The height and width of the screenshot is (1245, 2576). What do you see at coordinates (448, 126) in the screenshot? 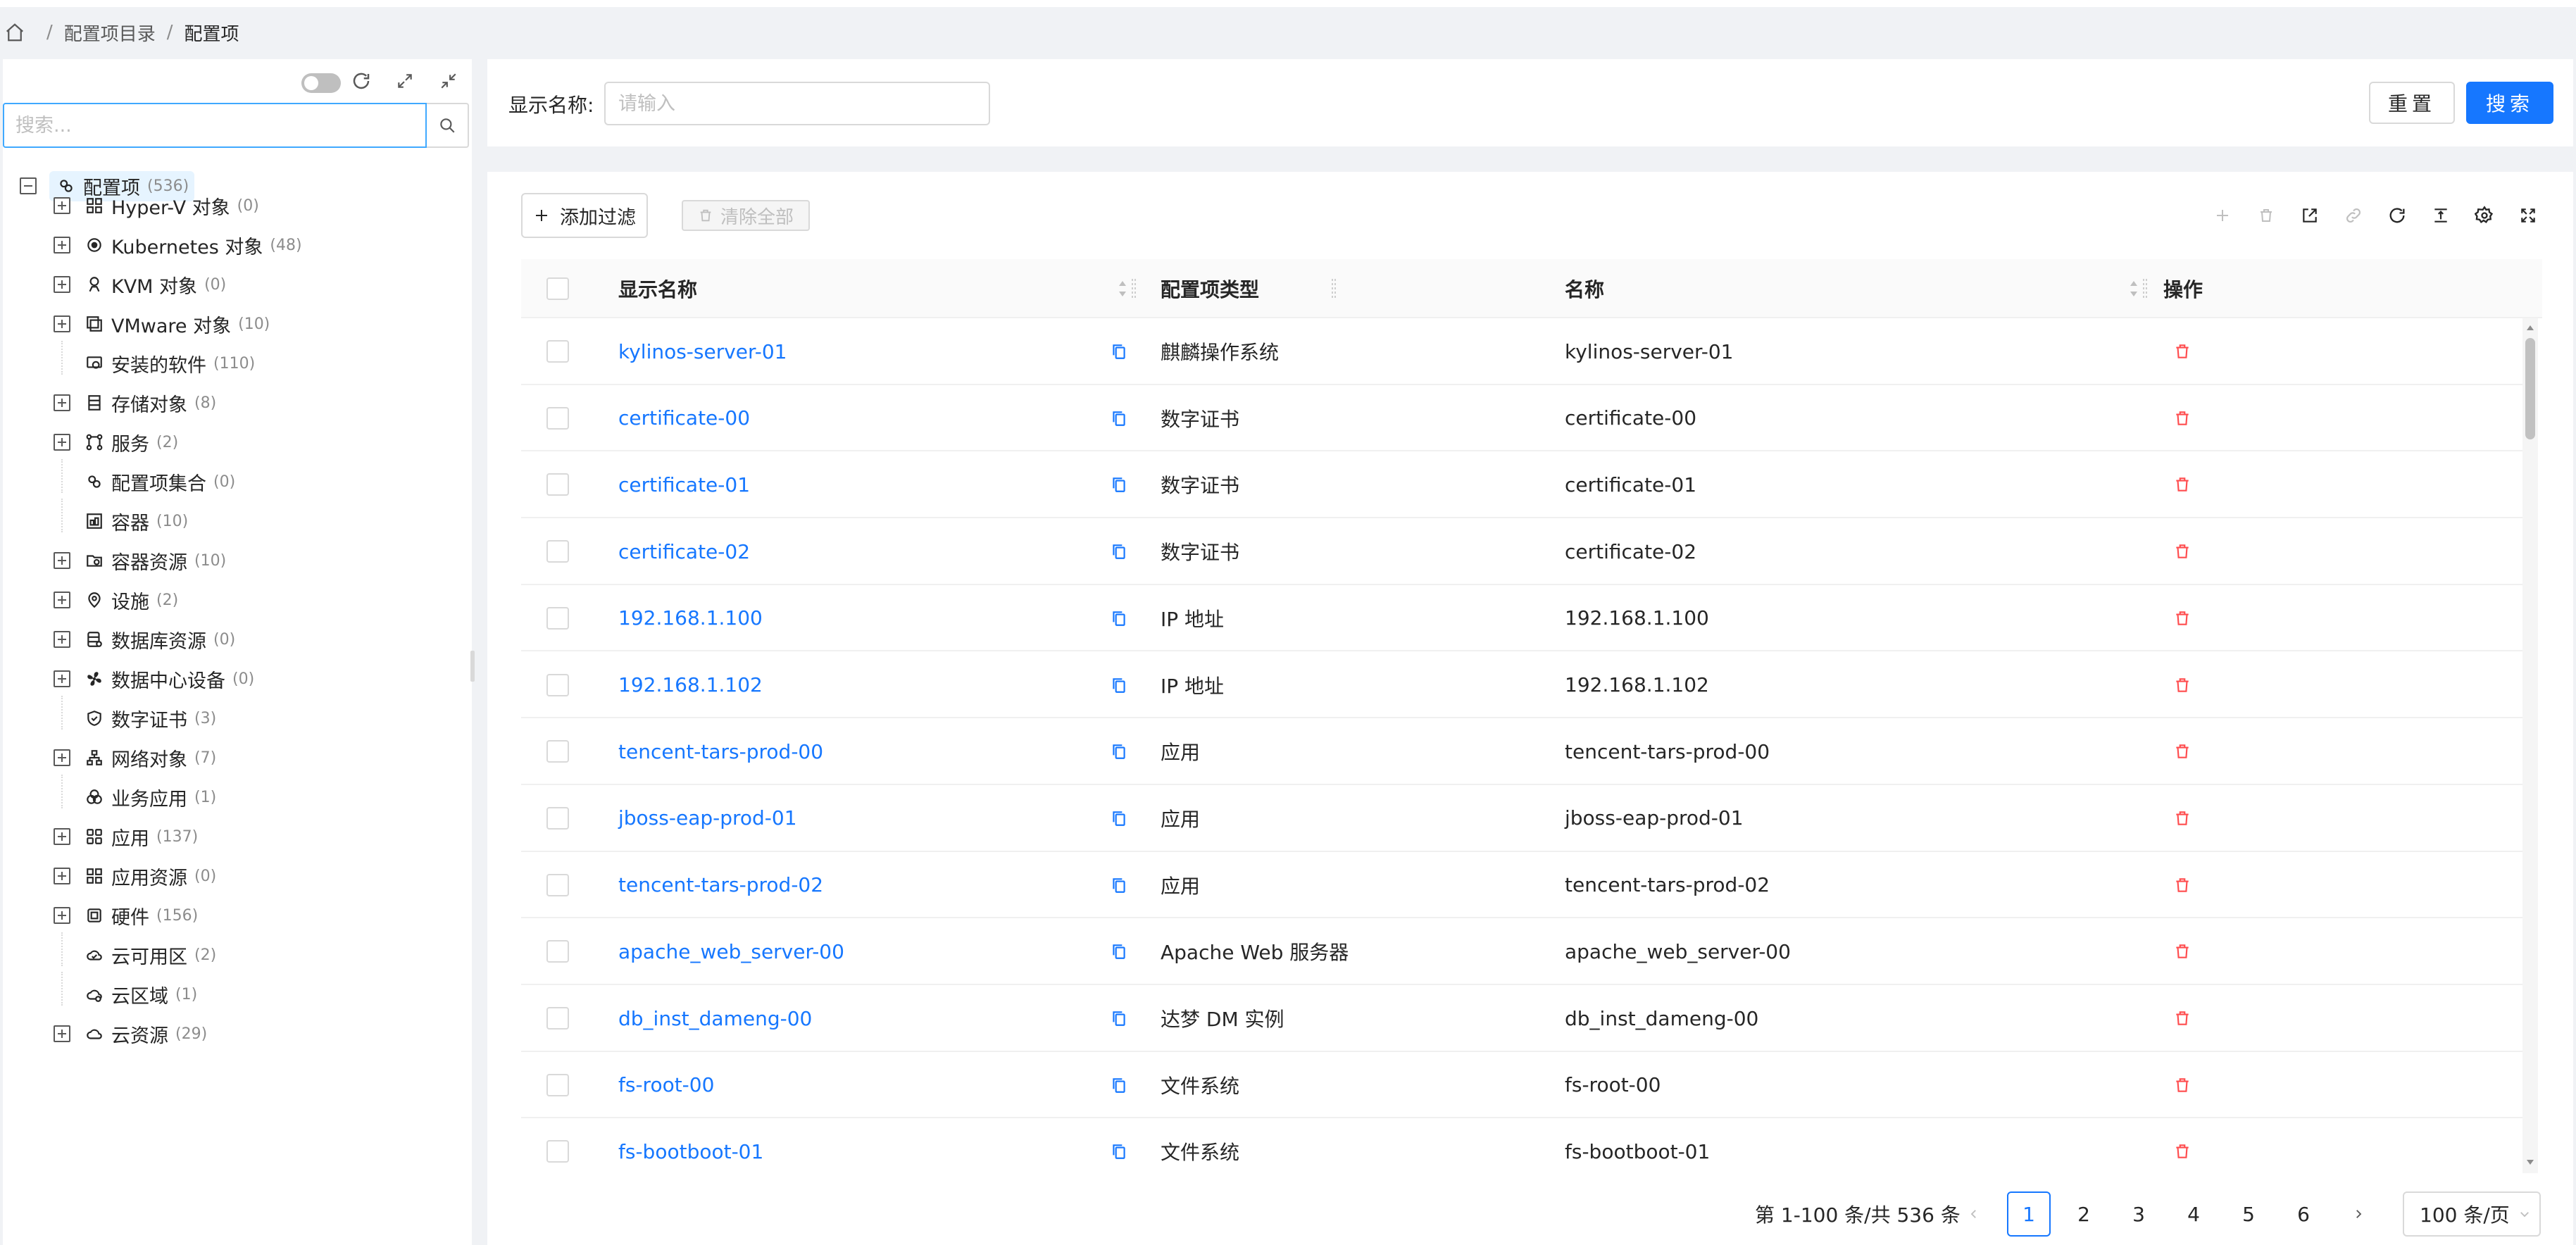
I see `tree-search-button` at bounding box center [448, 126].